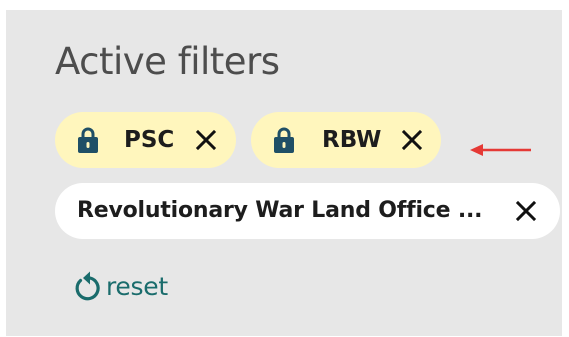 The height and width of the screenshot is (337, 569). What do you see at coordinates (500, 150) in the screenshot?
I see `arrow-left-icon` at bounding box center [500, 150].